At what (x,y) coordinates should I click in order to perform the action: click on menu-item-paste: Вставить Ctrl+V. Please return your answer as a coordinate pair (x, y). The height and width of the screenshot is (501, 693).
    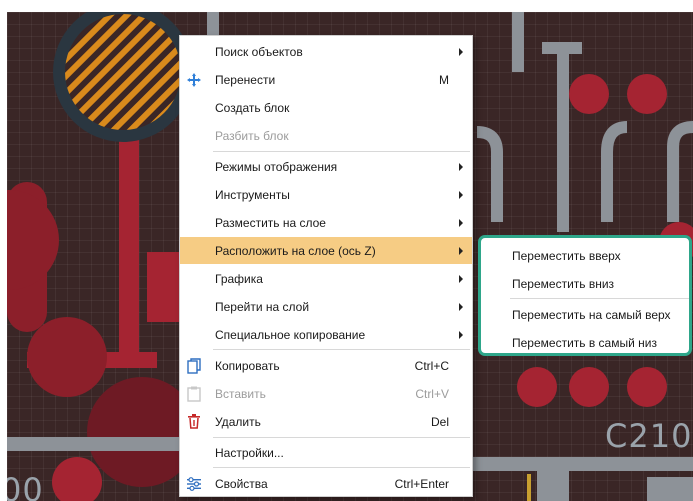
    Looking at the image, I should click on (326, 393).